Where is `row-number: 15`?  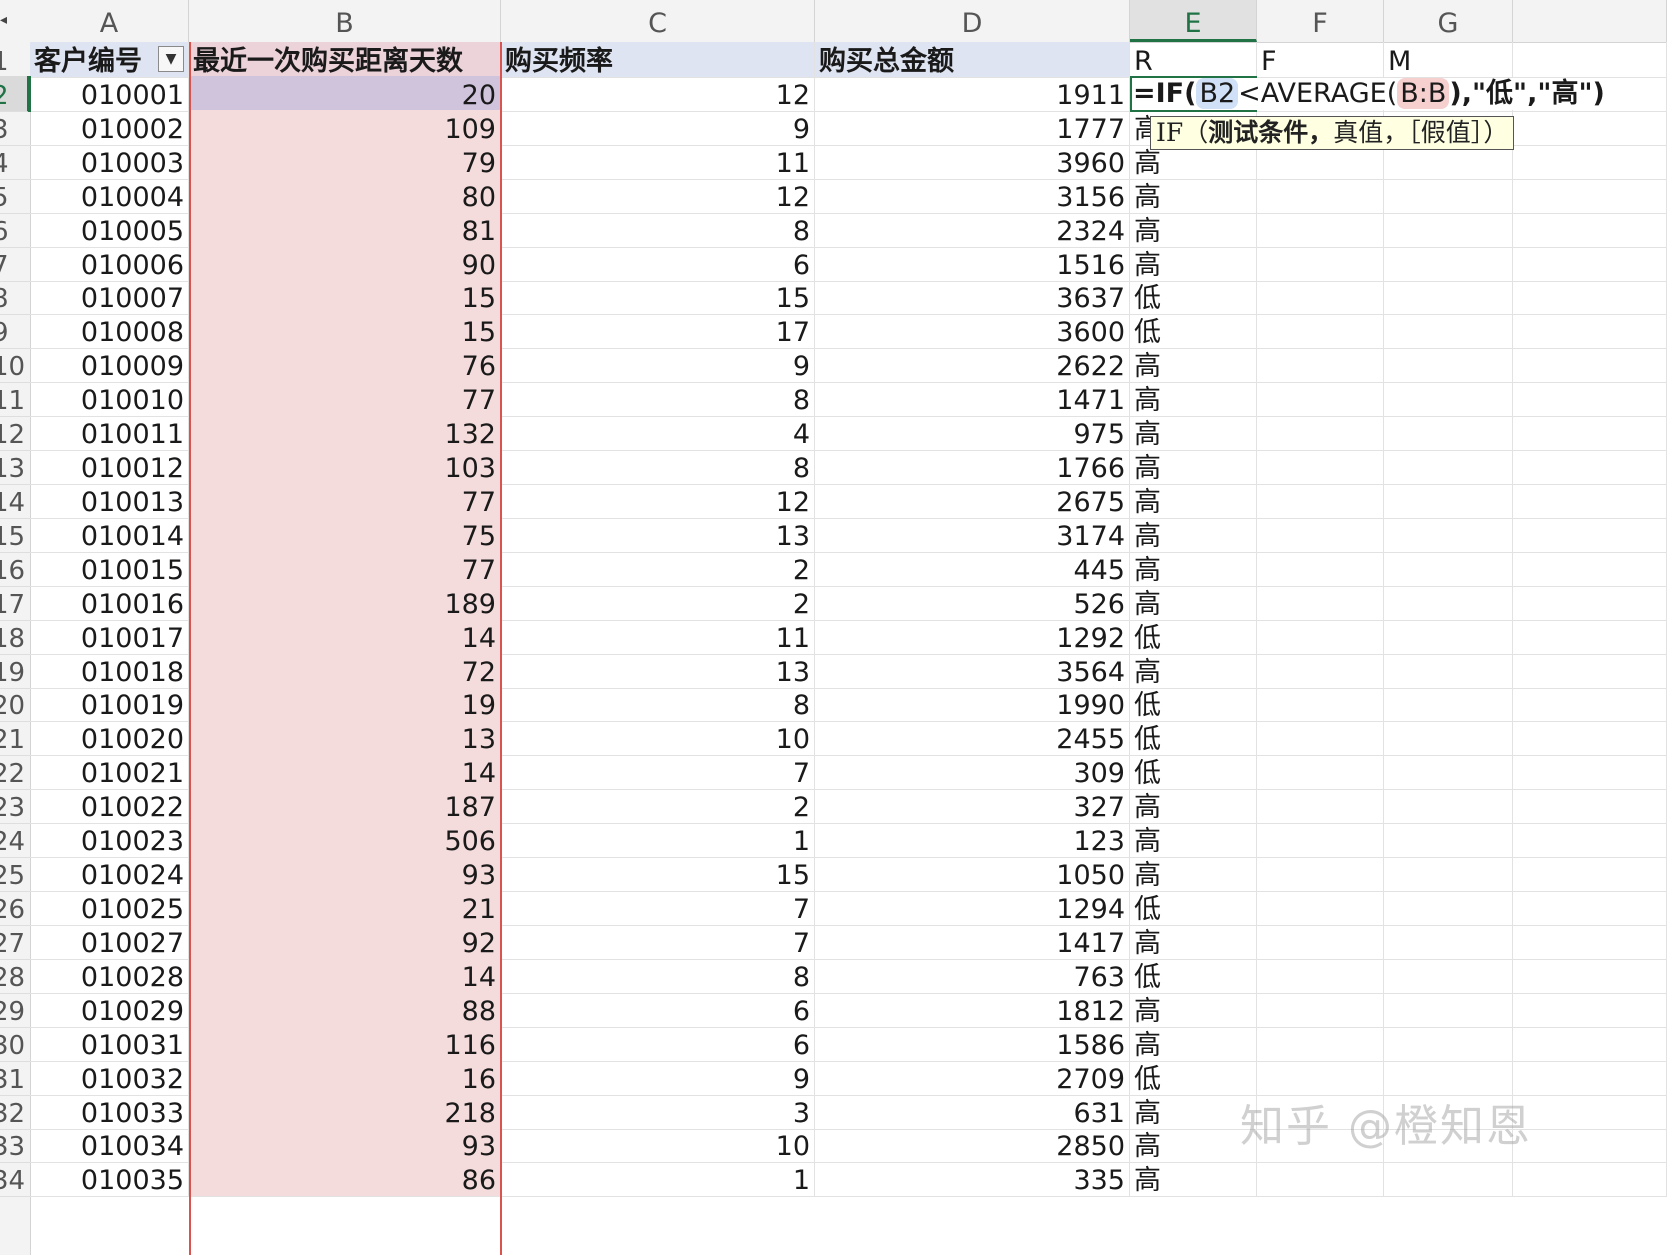 row-number: 15 is located at coordinates (15, 535).